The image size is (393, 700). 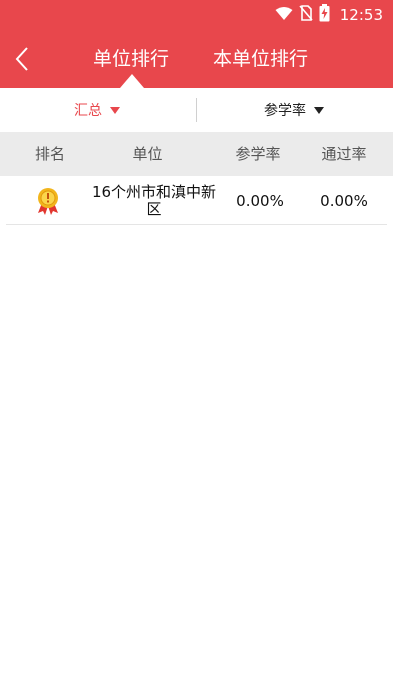 I want to click on metric-filter-label: 参学率, so click(x=285, y=111).